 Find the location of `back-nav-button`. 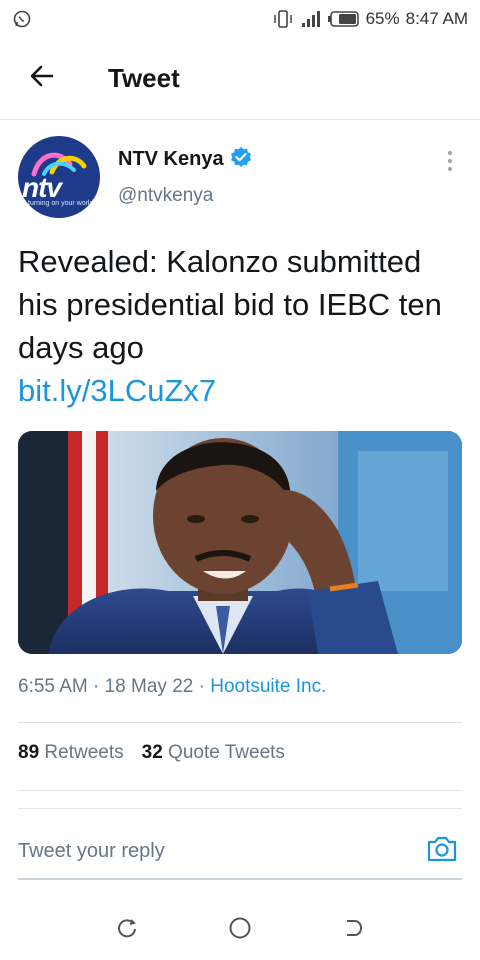

back-nav-button is located at coordinates (353, 930).